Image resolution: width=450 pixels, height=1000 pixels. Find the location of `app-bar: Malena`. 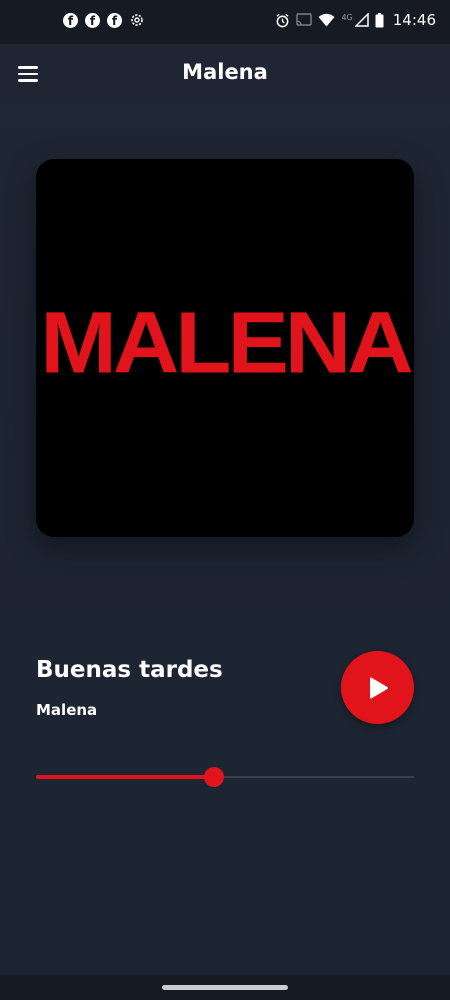

app-bar: Malena is located at coordinates (225, 74).